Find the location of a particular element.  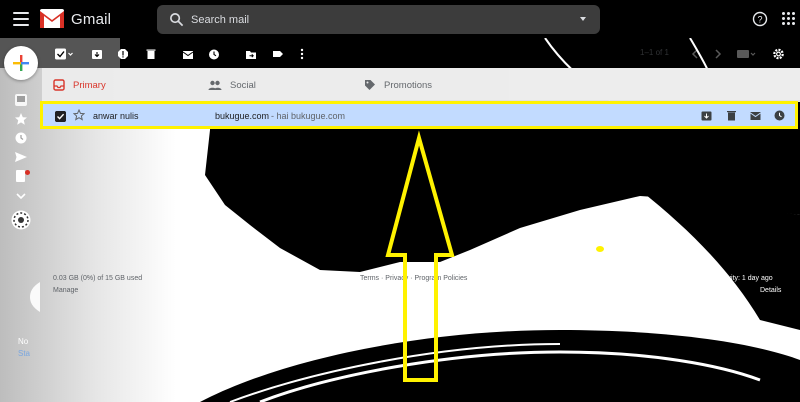

people-icon is located at coordinates (215, 85).